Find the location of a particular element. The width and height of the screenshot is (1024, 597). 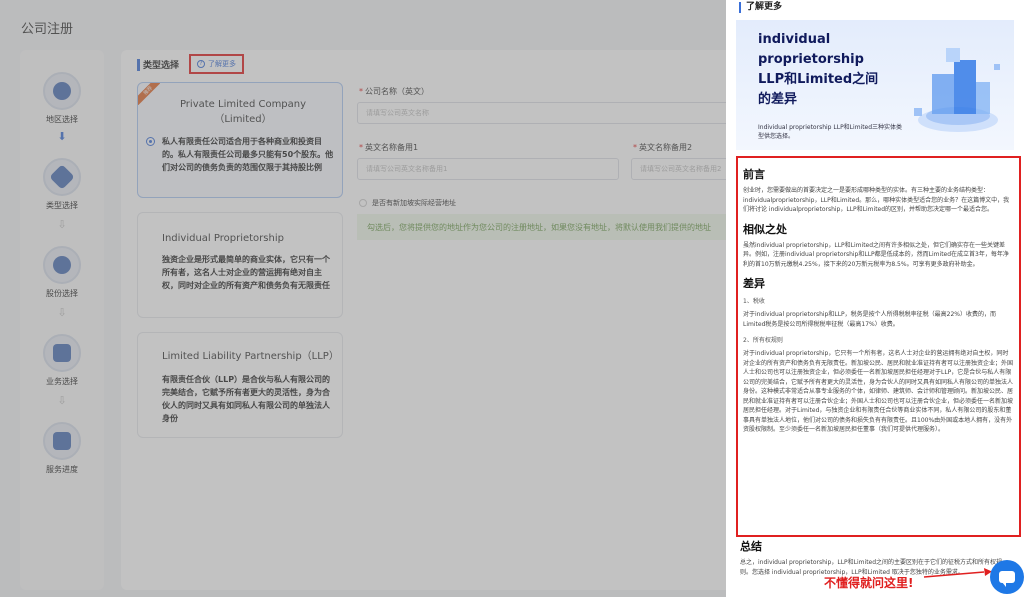

cubes-illustration-icon is located at coordinates (957, 90).